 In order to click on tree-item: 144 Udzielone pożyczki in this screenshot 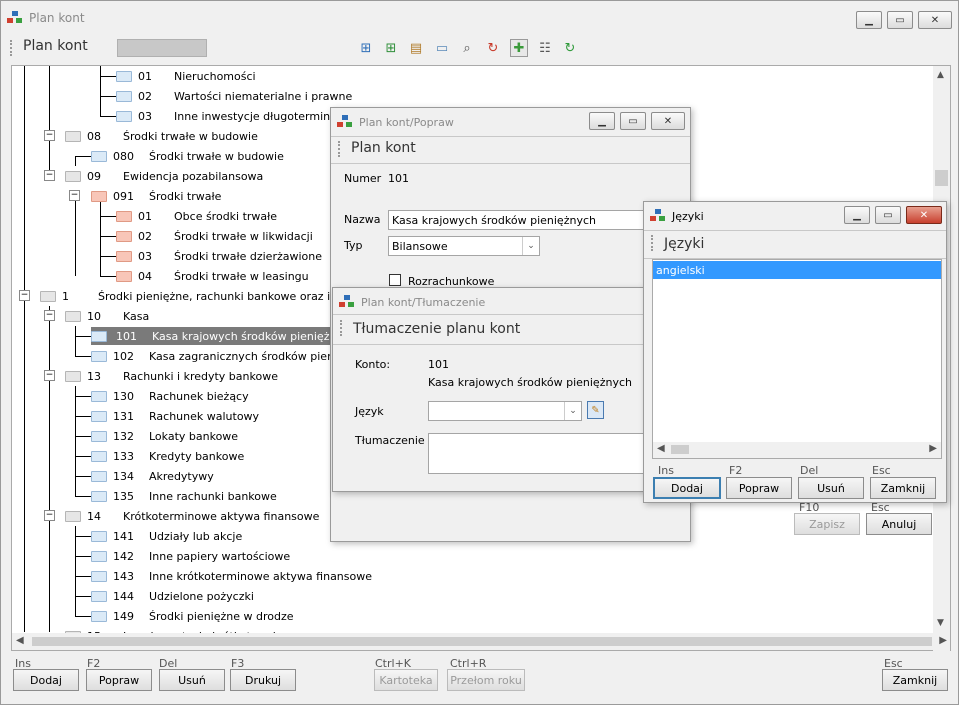, I will do `click(172, 596)`.